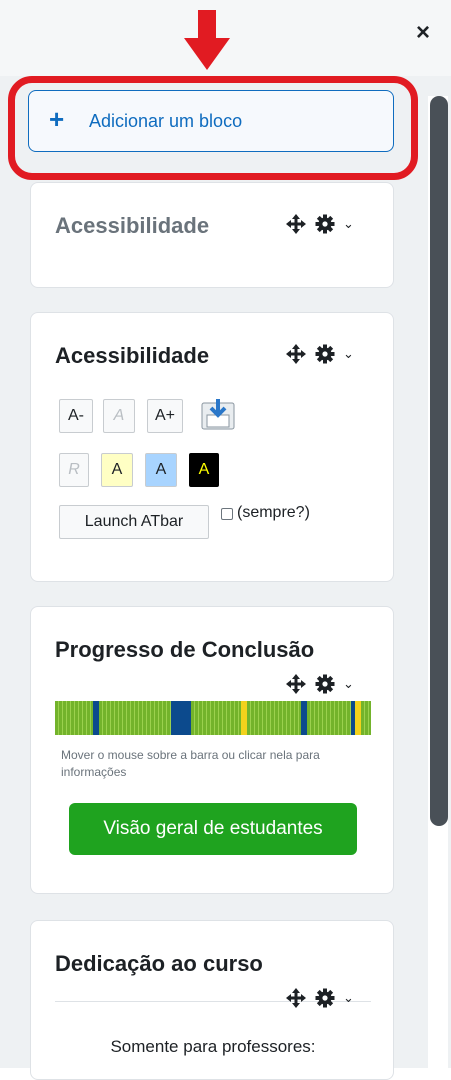  I want to click on increase-font-button: A+, so click(165, 416).